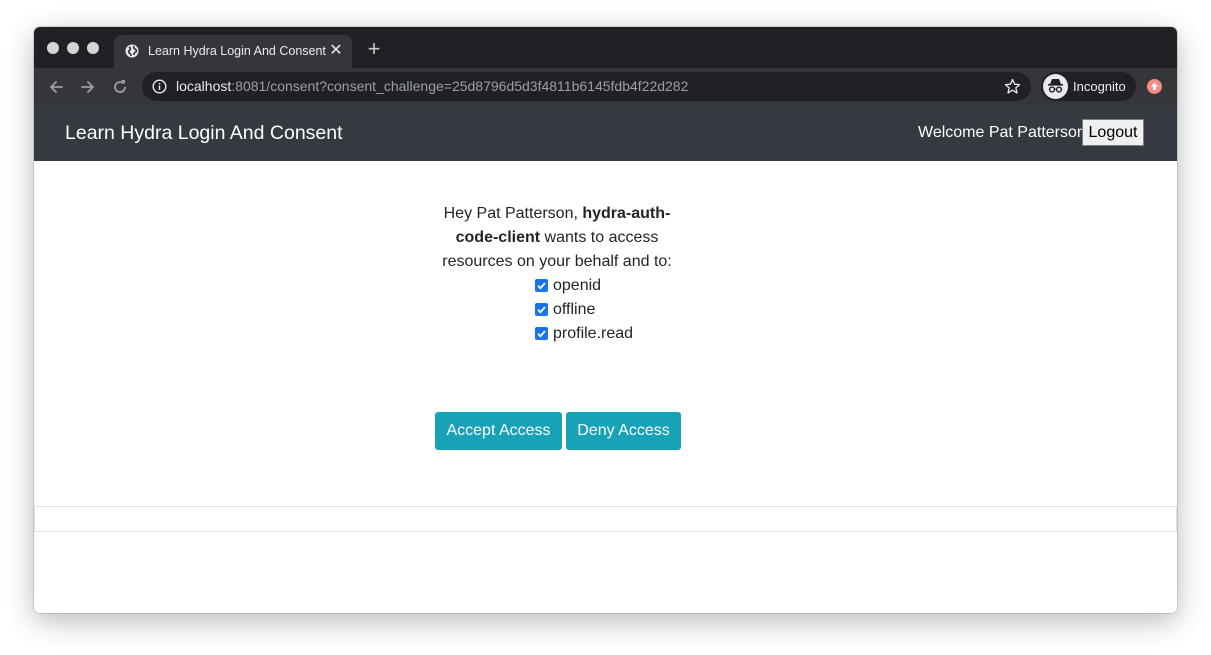 The height and width of the screenshot is (655, 1211). I want to click on scope-label: offline, so click(574, 309).